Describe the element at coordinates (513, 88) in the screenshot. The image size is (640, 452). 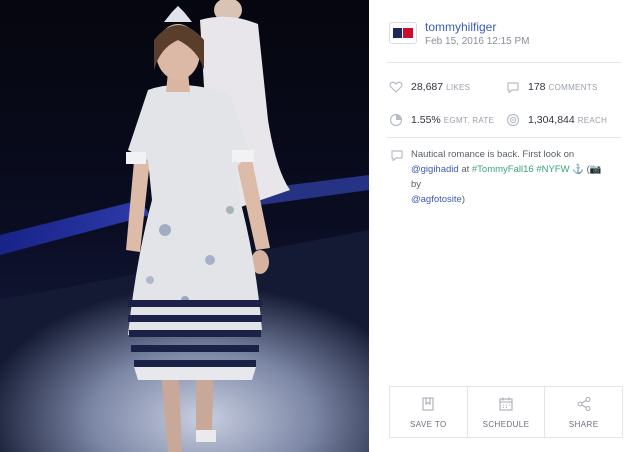
I see `comment-bubble-icon` at that location.